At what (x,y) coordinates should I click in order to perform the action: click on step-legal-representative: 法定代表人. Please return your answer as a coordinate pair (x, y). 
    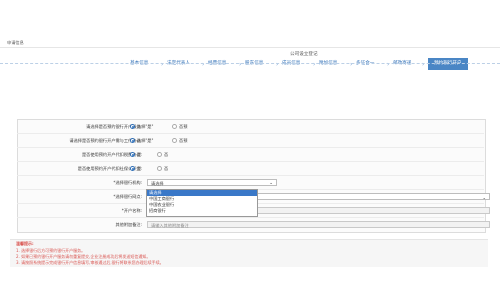
    Looking at the image, I should click on (178, 64).